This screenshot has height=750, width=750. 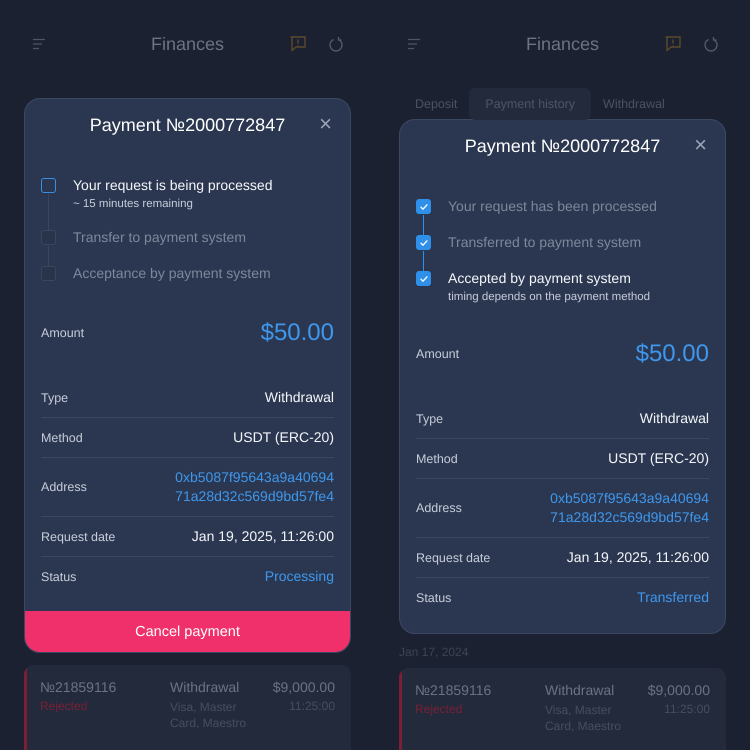 I want to click on step-note: timing depends on the payment method, so click(x=549, y=297).